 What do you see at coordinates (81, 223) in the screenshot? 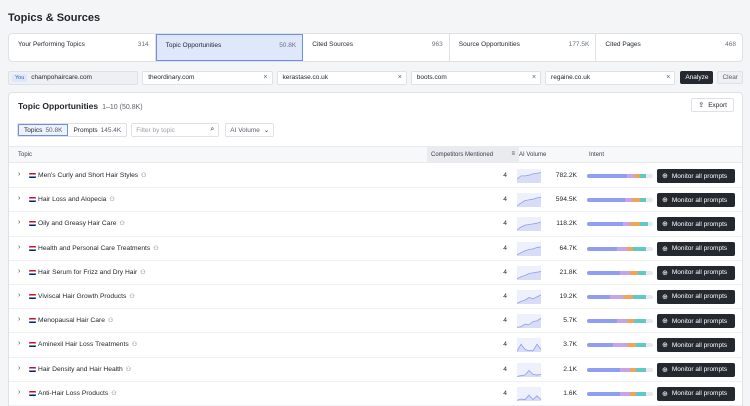
I see `topic-name: Oily and Greasy Hair Care ⚇` at bounding box center [81, 223].